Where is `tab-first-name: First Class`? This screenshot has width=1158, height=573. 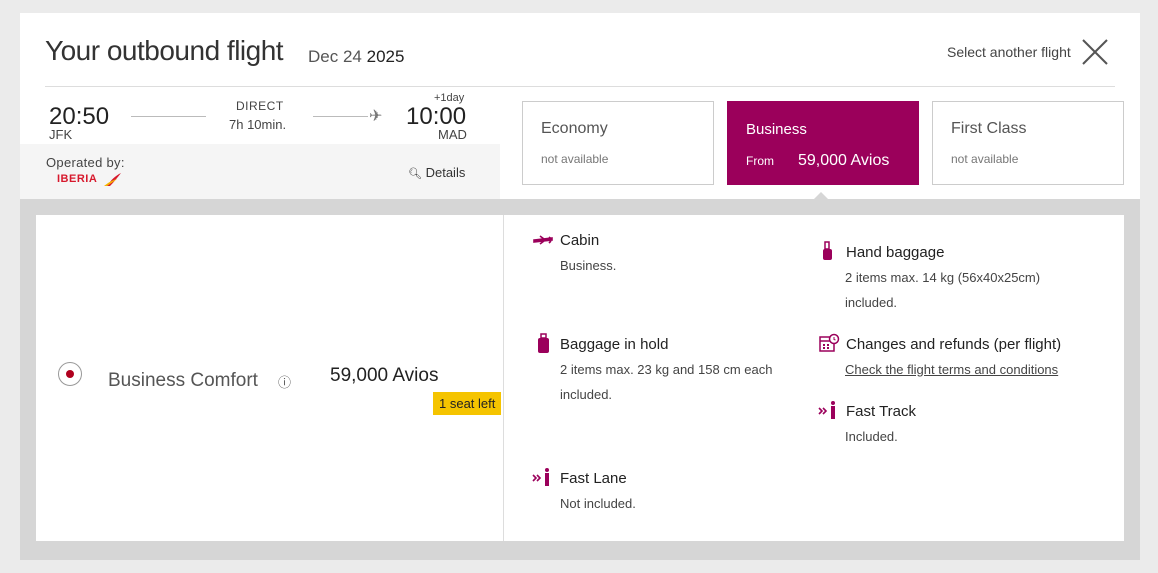 tab-first-name: First Class is located at coordinates (989, 128).